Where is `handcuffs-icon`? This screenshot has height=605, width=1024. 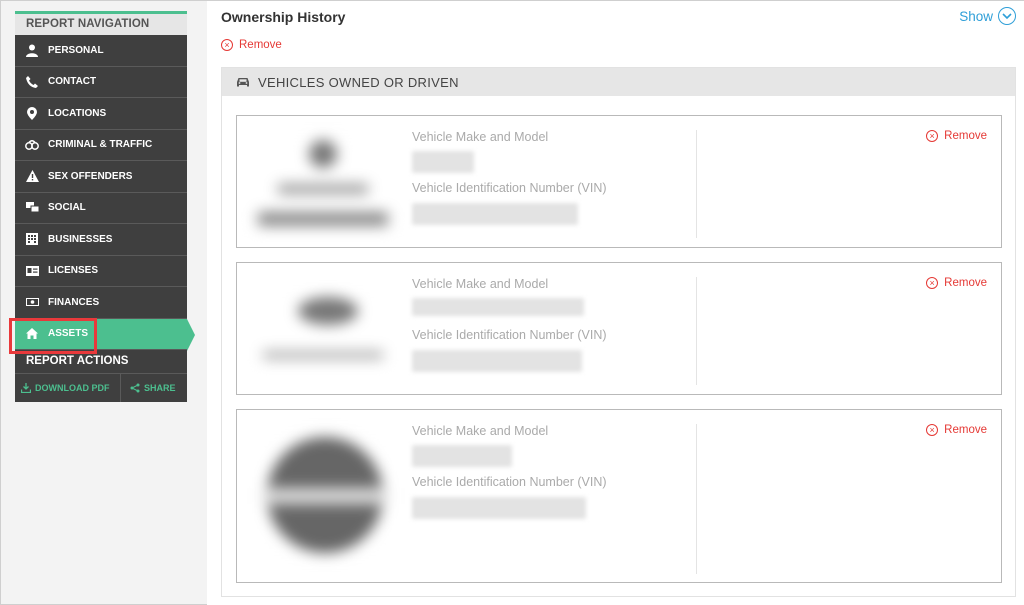 handcuffs-icon is located at coordinates (32, 145).